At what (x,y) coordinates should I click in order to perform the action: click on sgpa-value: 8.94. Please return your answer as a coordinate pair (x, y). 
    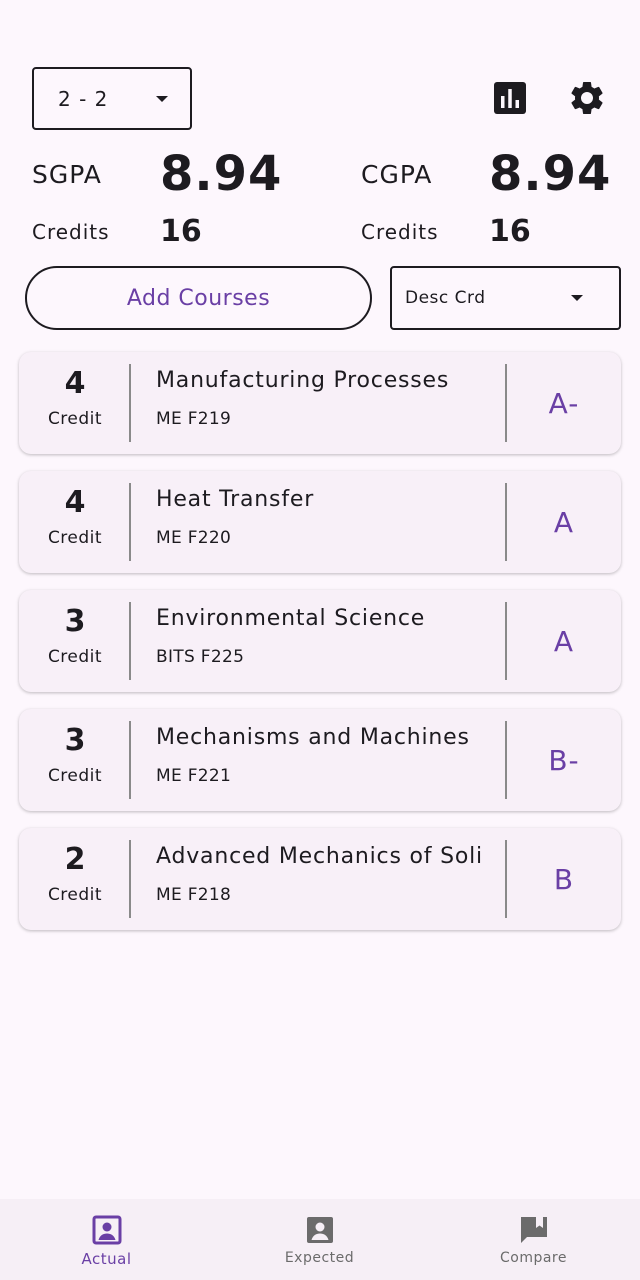
    Looking at the image, I should click on (221, 174).